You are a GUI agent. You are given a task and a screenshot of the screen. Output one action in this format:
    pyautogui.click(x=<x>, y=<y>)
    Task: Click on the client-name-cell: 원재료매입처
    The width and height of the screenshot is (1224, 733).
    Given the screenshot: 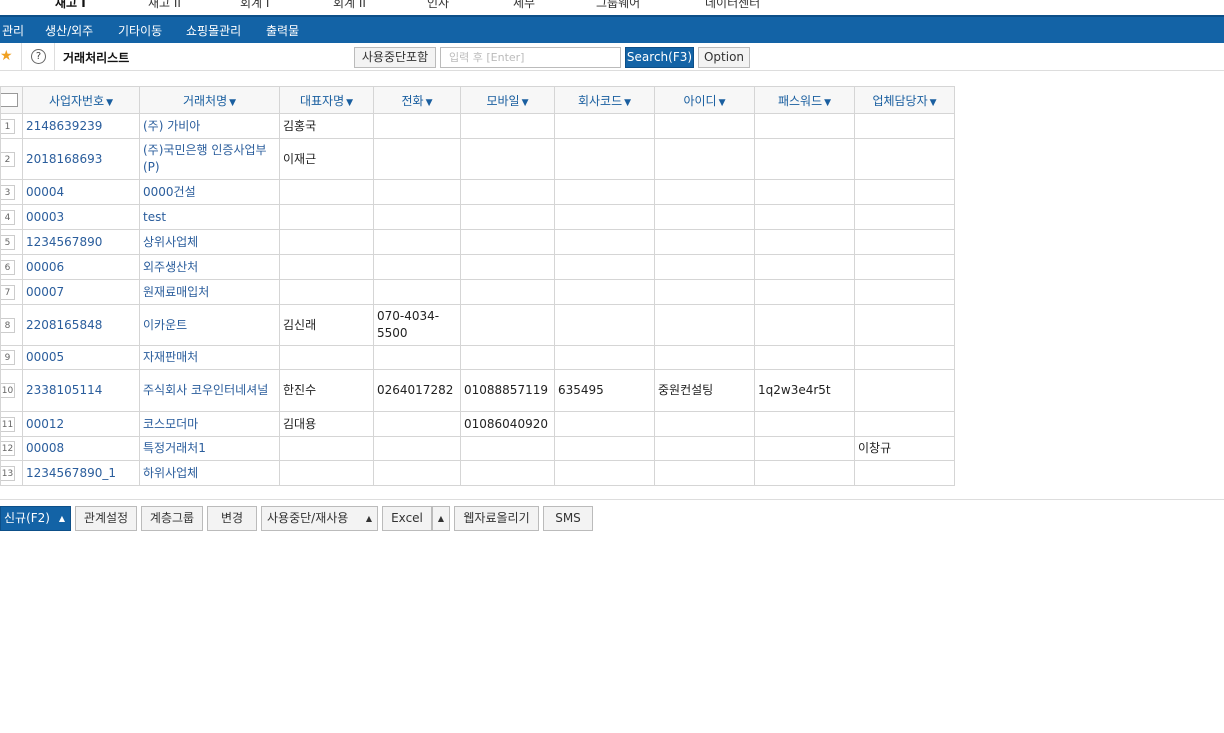 What is the action you would take?
    pyautogui.click(x=209, y=292)
    